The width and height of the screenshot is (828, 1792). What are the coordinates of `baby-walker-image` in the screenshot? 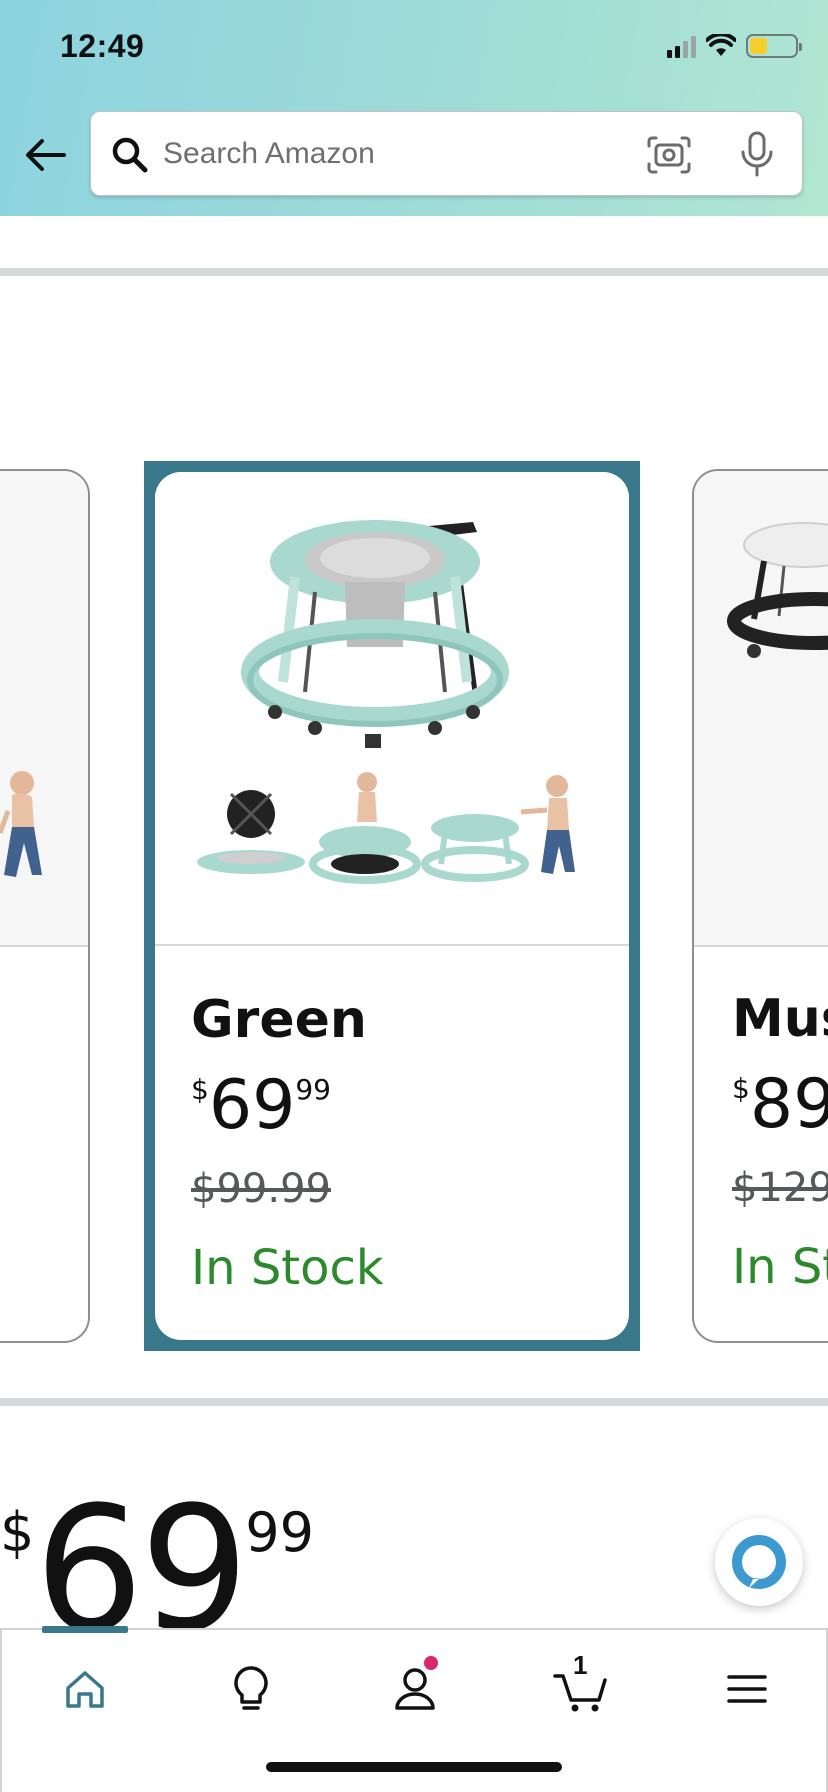 It's located at (386, 702).